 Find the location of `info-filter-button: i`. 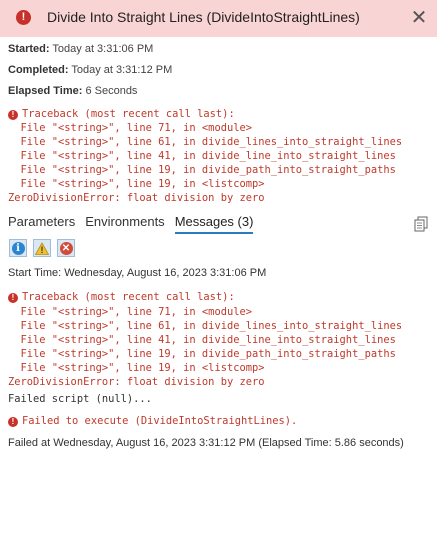

info-filter-button: i is located at coordinates (18, 248).